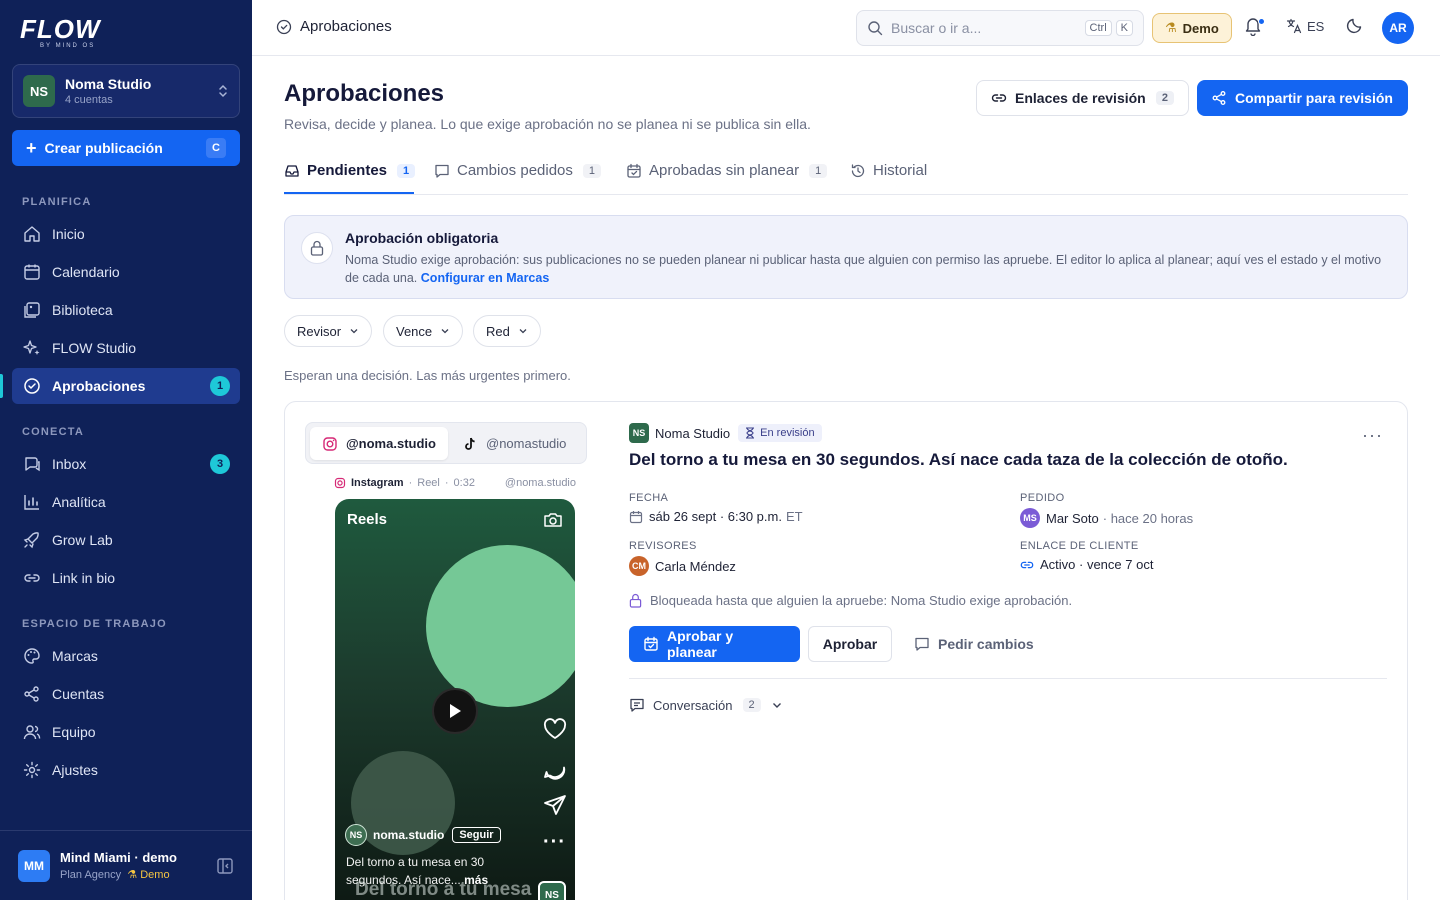 This screenshot has height=900, width=1440. Describe the element at coordinates (86, 272) in the screenshot. I see `sidebar-item-label: Calendario` at that location.